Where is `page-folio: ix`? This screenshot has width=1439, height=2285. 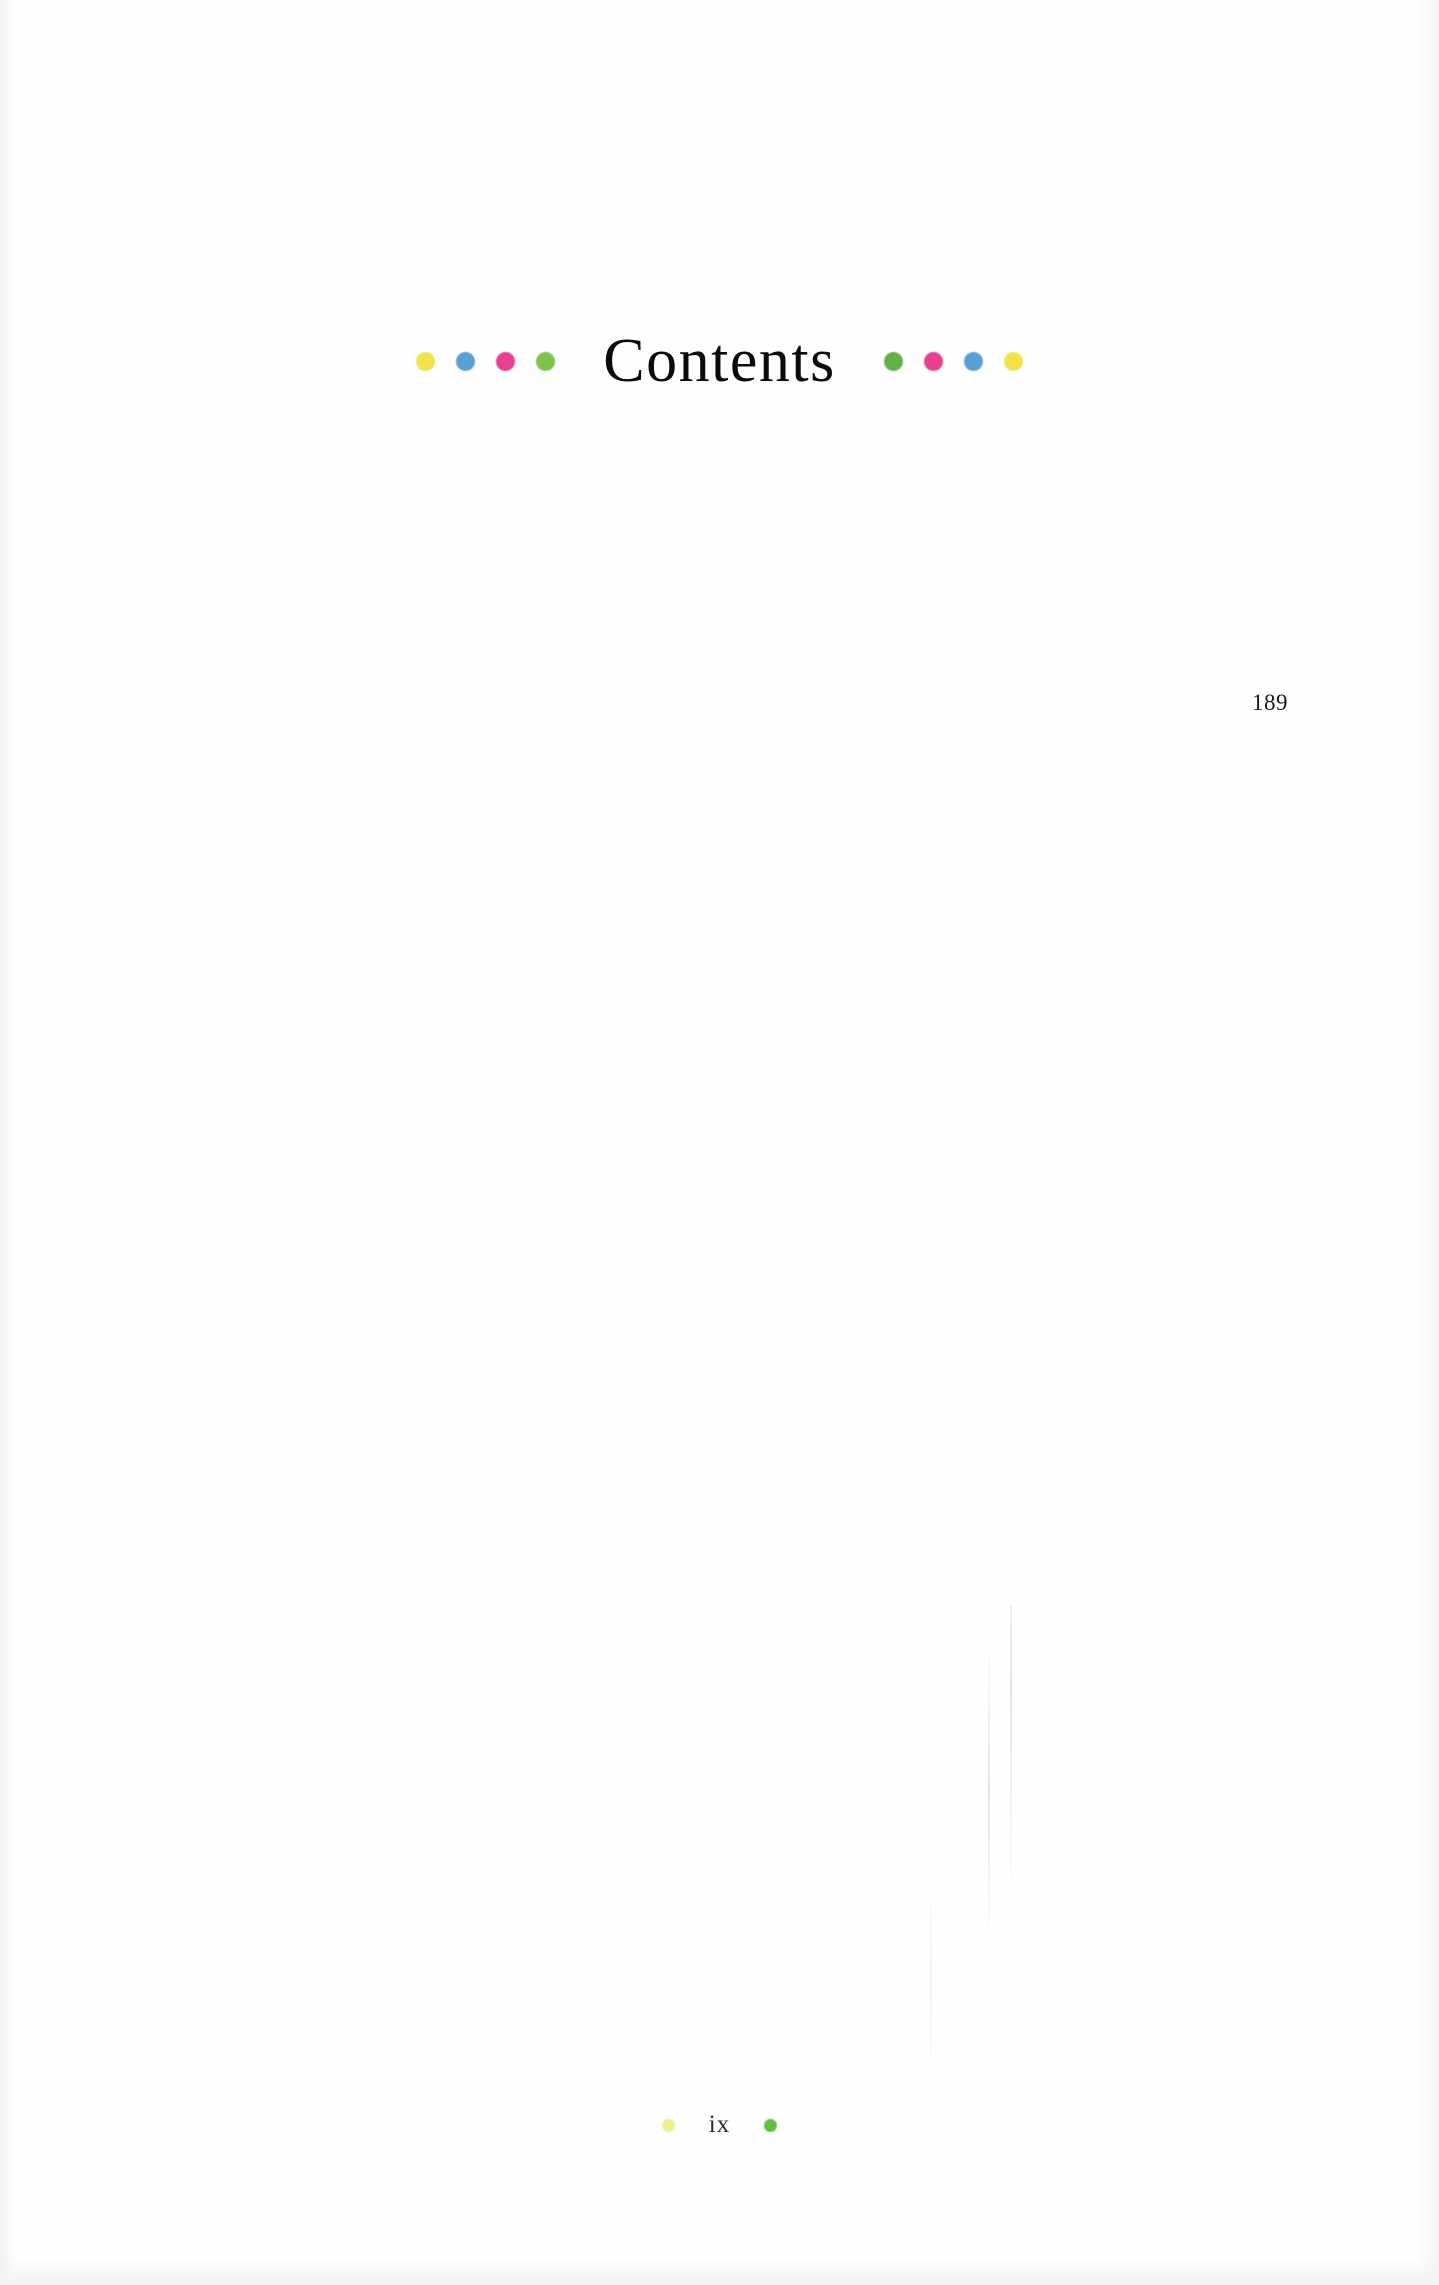
page-folio: ix is located at coordinates (719, 2124).